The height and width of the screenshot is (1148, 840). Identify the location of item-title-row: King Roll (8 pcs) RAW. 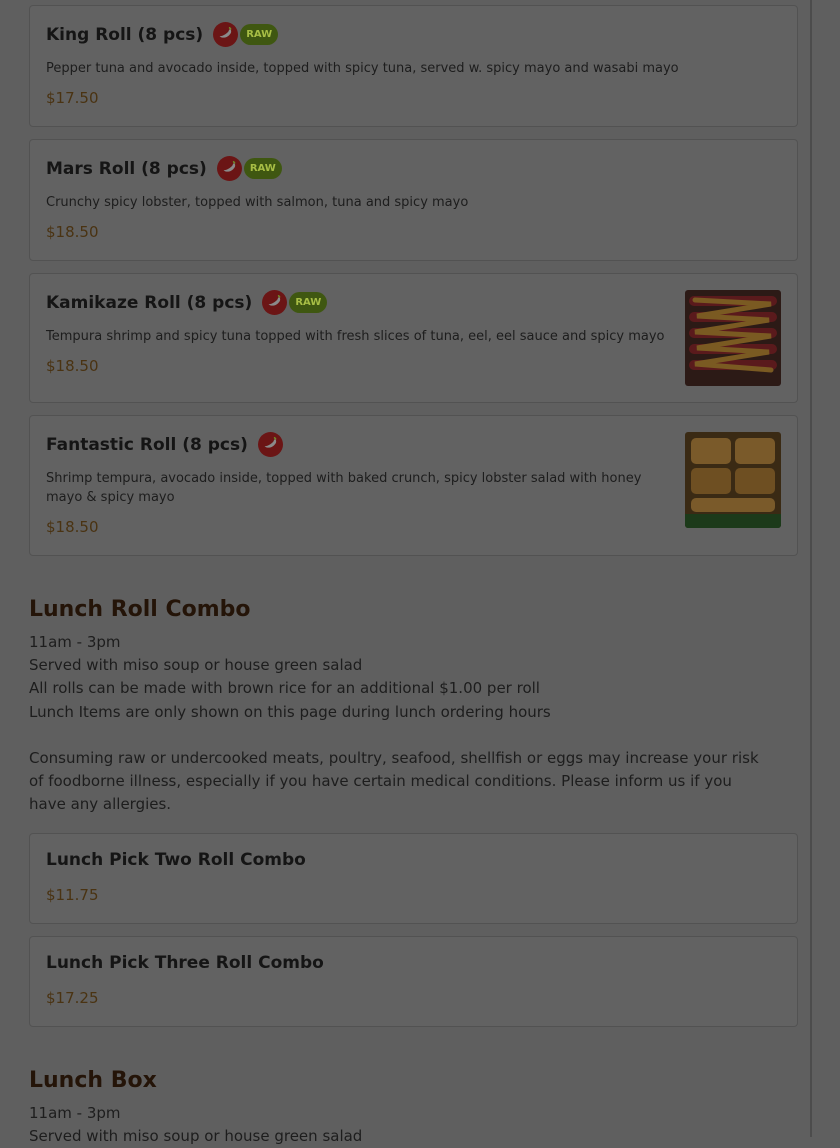
(162, 34).